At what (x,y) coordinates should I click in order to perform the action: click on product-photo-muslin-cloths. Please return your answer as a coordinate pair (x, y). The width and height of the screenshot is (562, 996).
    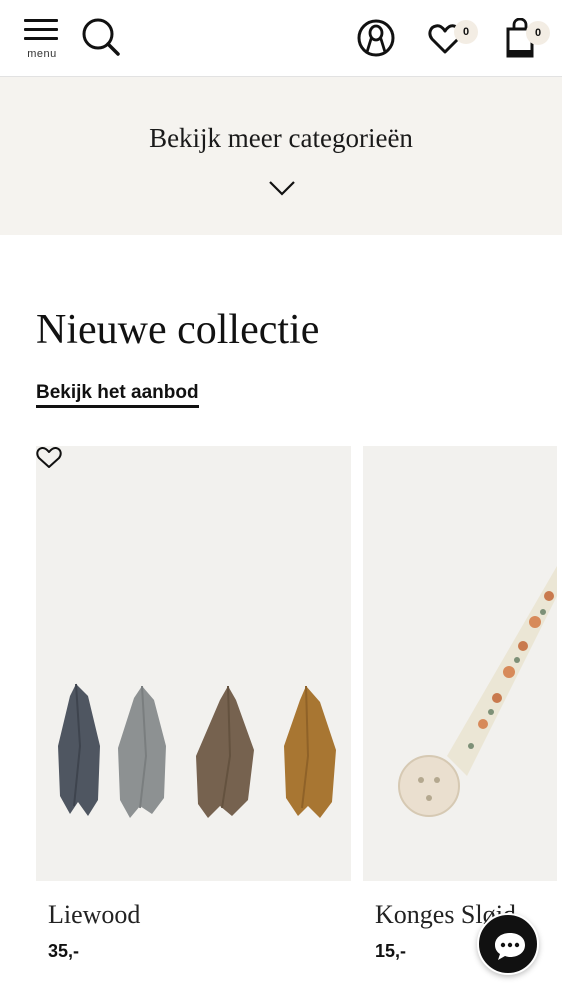
    Looking at the image, I should click on (197, 750).